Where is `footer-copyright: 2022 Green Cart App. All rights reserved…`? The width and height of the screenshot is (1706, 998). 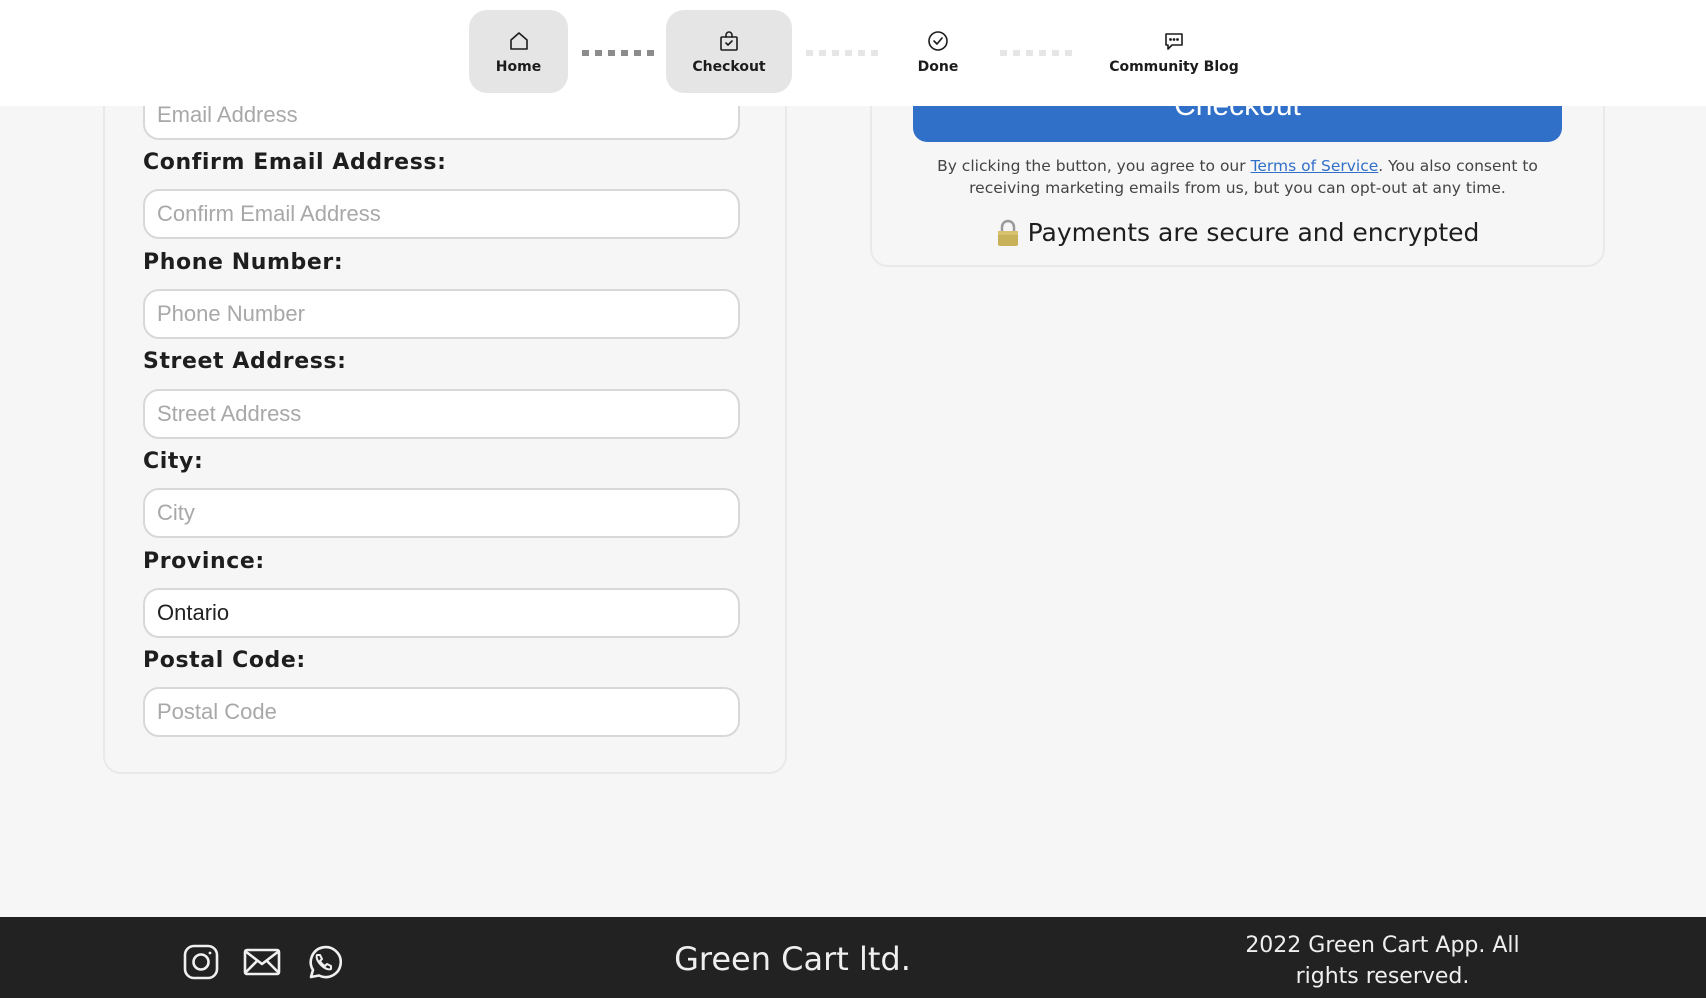 footer-copyright: 2022 Green Cart App. All rights reserved… is located at coordinates (1382, 961).